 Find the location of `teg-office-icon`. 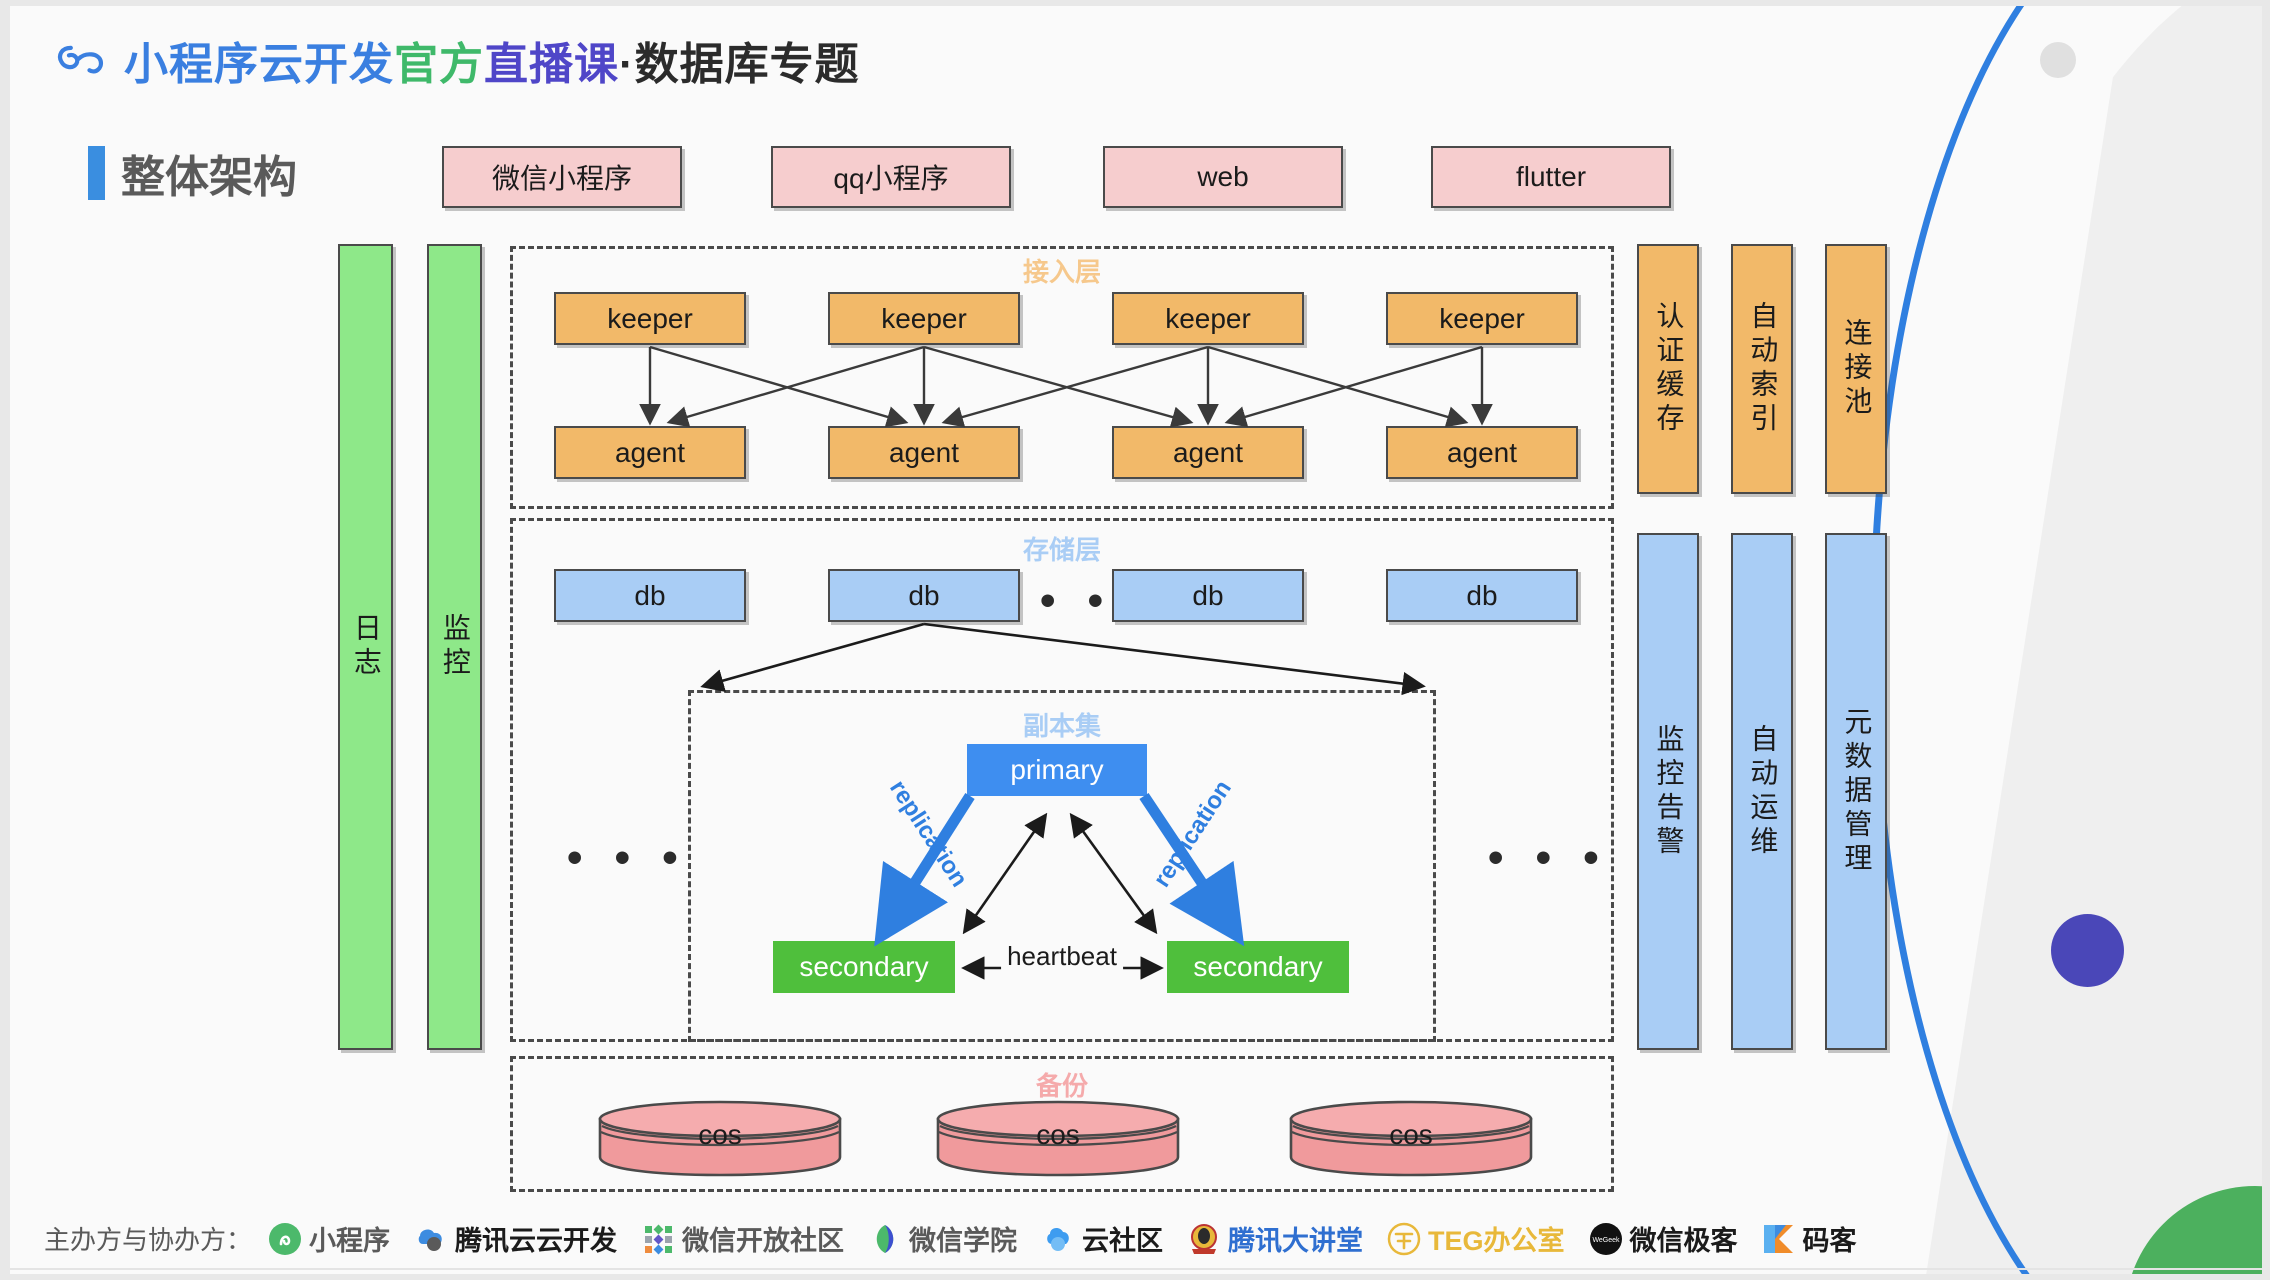

teg-office-icon is located at coordinates (1404, 1238).